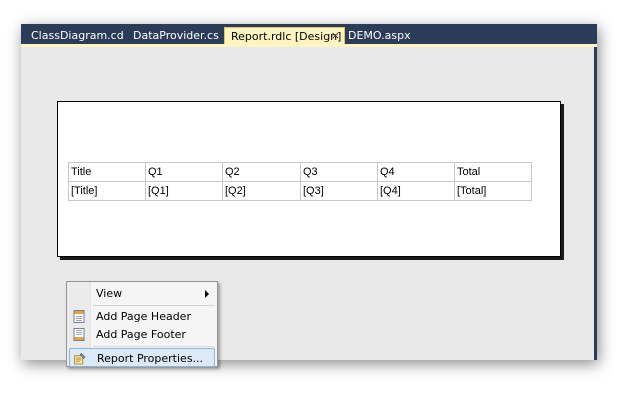  Describe the element at coordinates (176, 35) in the screenshot. I see `tab-label: DataProvider.cs` at that location.